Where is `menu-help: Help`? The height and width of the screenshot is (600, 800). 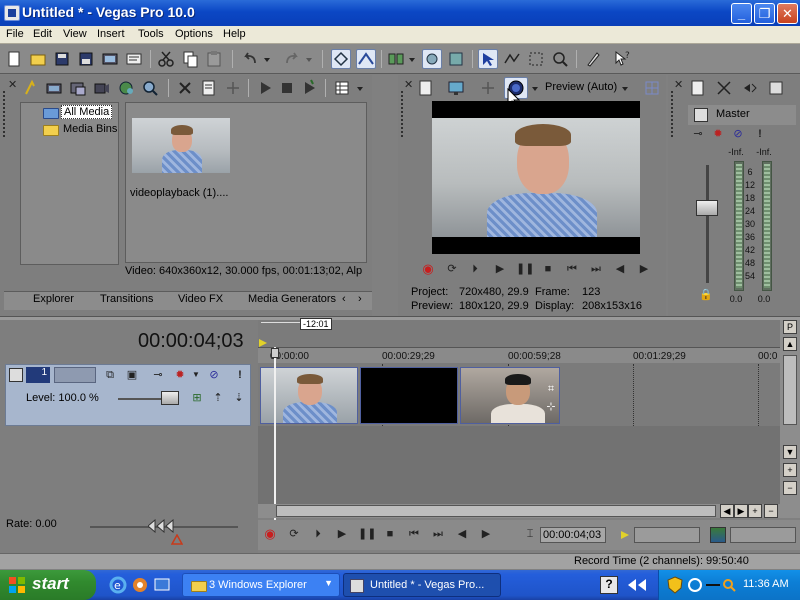 menu-help: Help is located at coordinates (234, 34).